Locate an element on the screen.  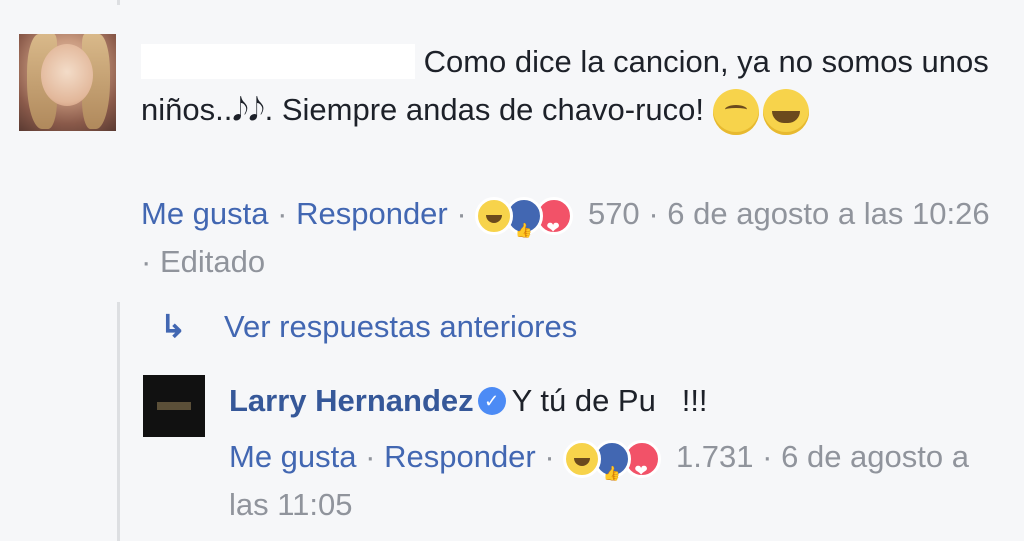
see-previous-replies: ↳ Ver respuestas anteriores is located at coordinates (368, 327).